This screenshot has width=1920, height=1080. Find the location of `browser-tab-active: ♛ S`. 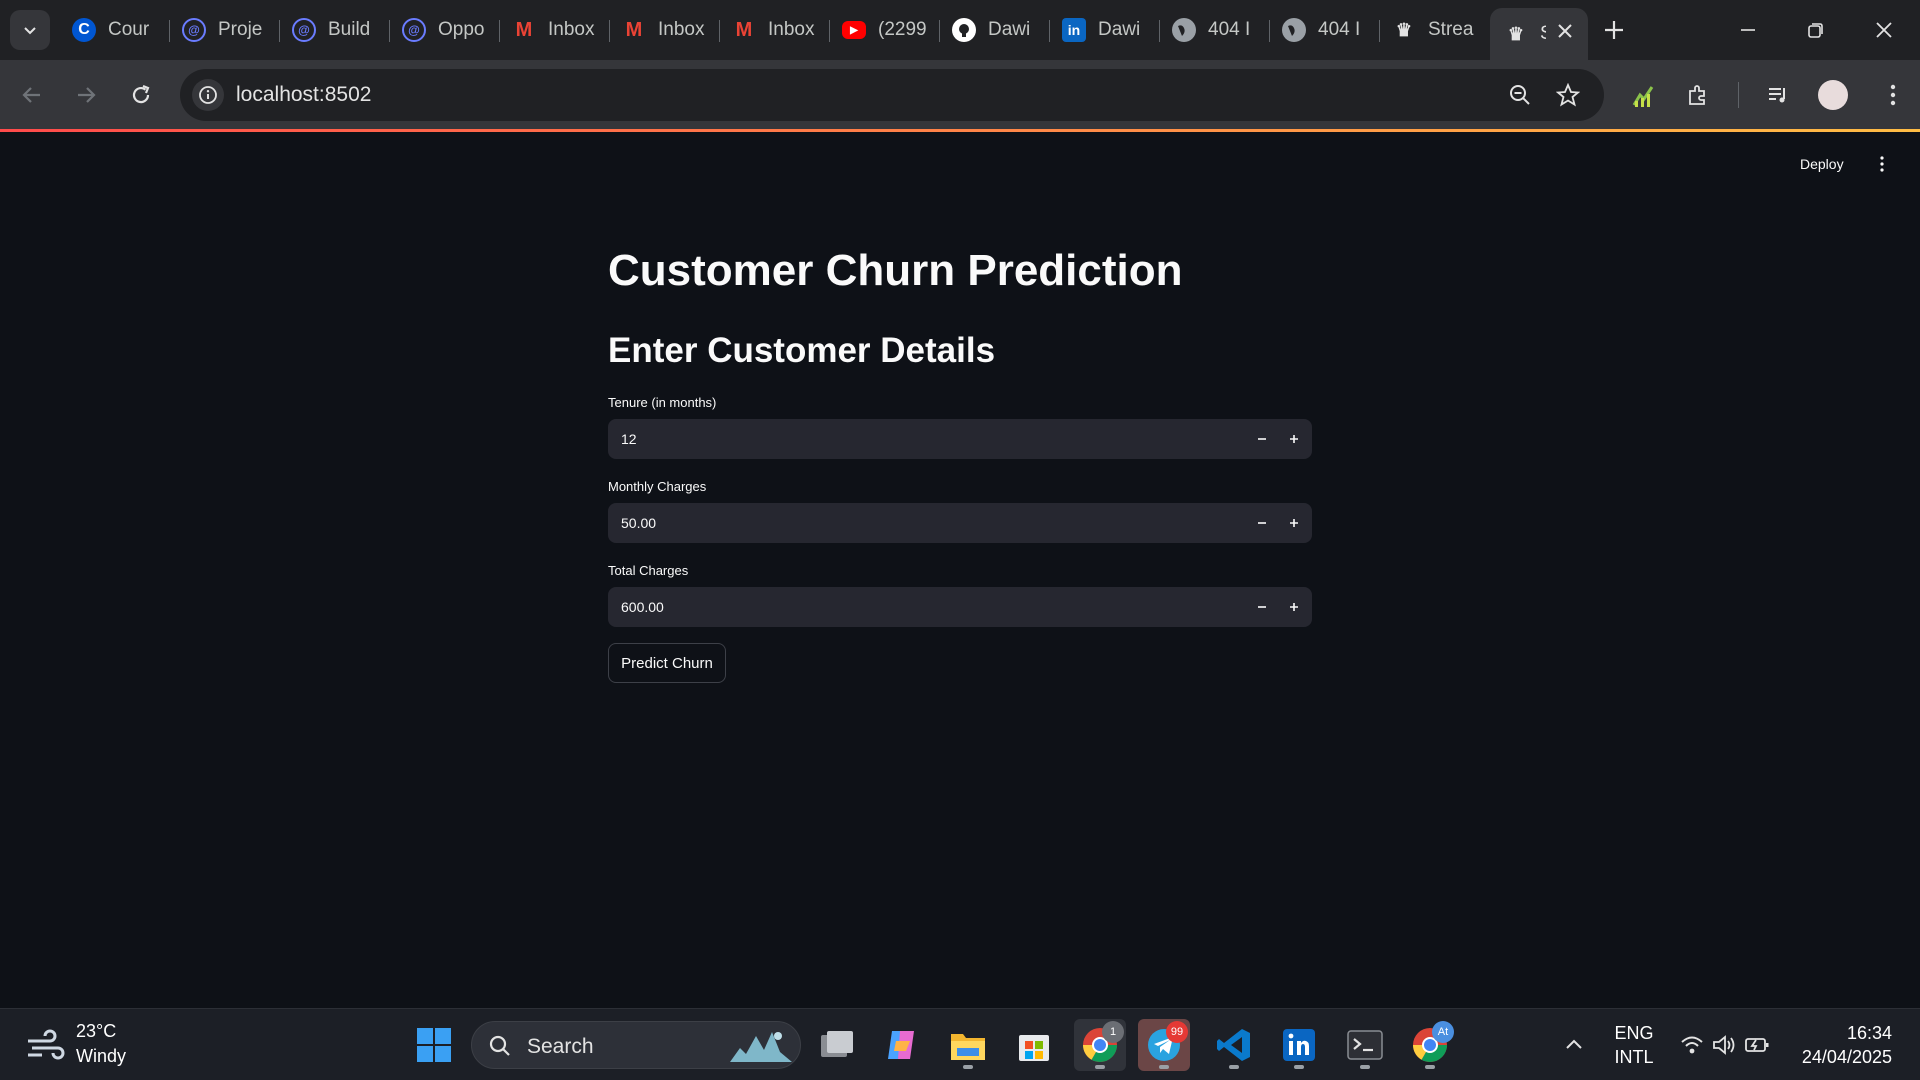

browser-tab-active: ♛ S is located at coordinates (1539, 34).